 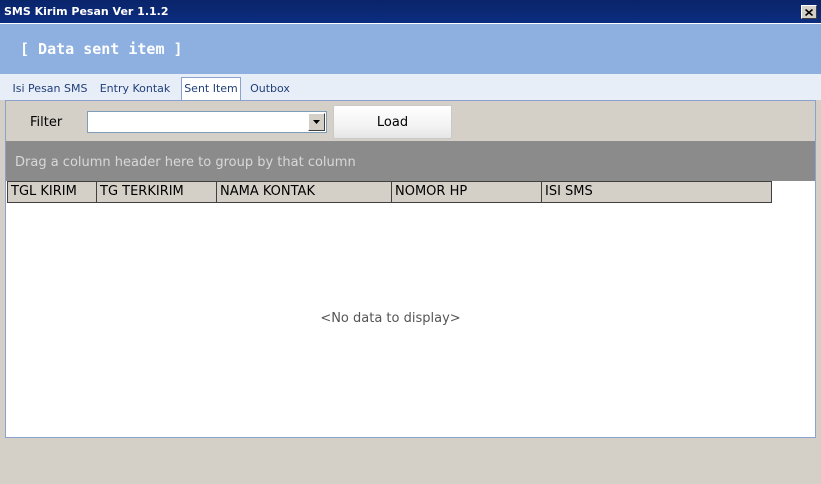 I want to click on tab-isi-pesan-sms: Isi Pesan SMS, so click(x=50, y=90).